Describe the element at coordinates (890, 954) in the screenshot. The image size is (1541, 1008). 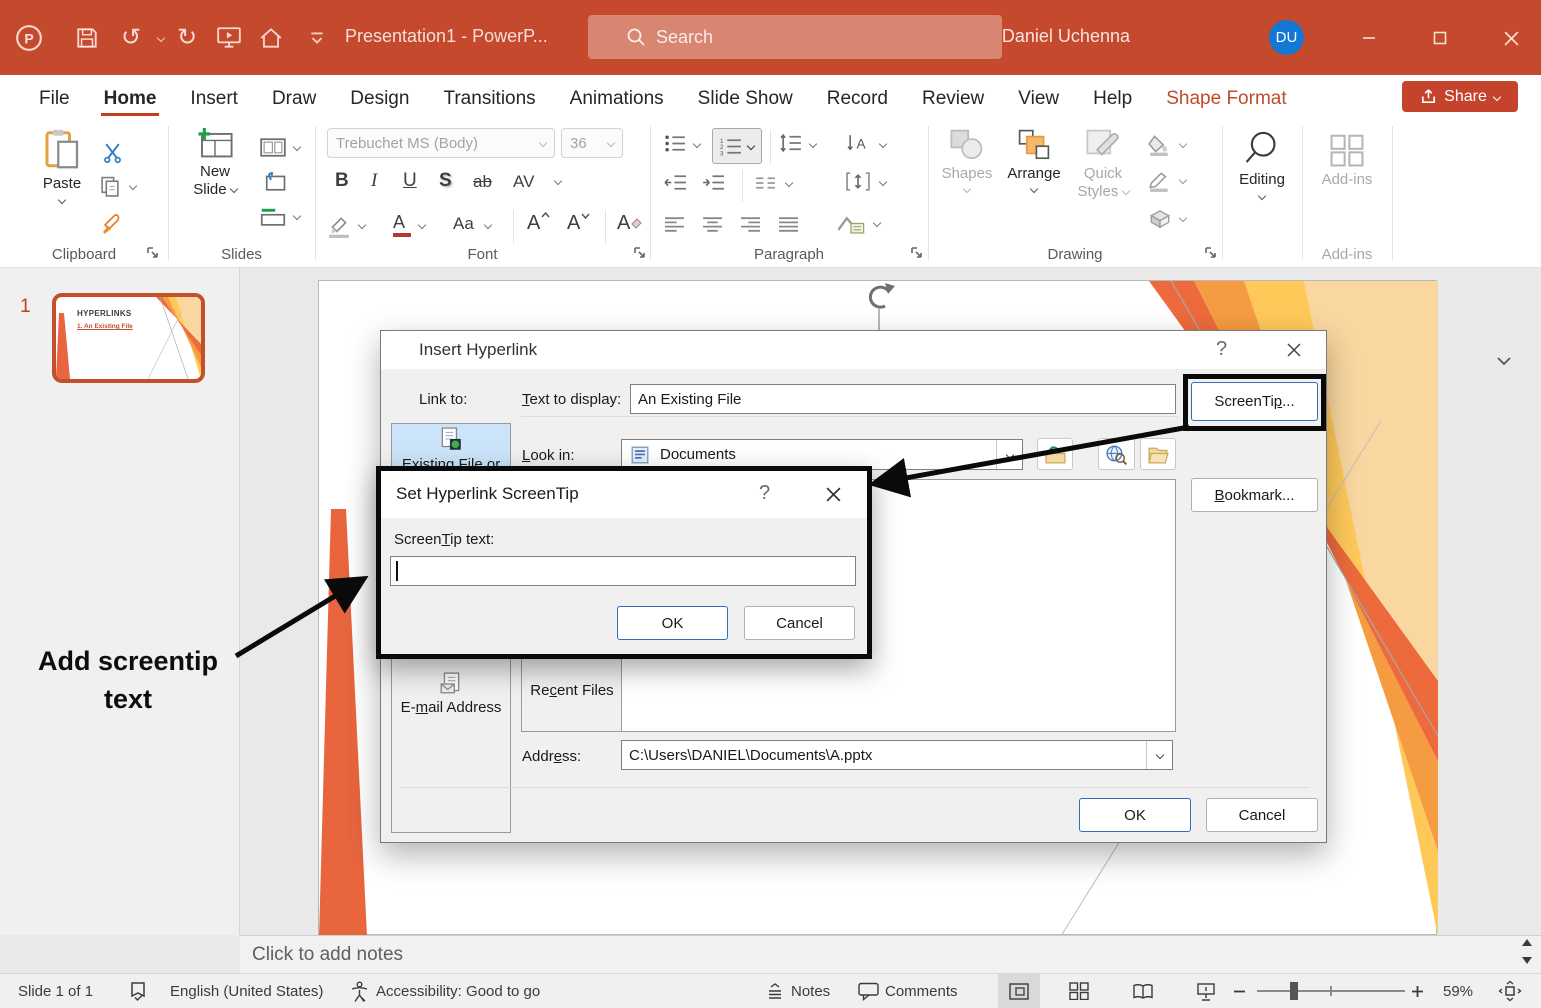
I see `notes-pane: Click to add notes` at that location.